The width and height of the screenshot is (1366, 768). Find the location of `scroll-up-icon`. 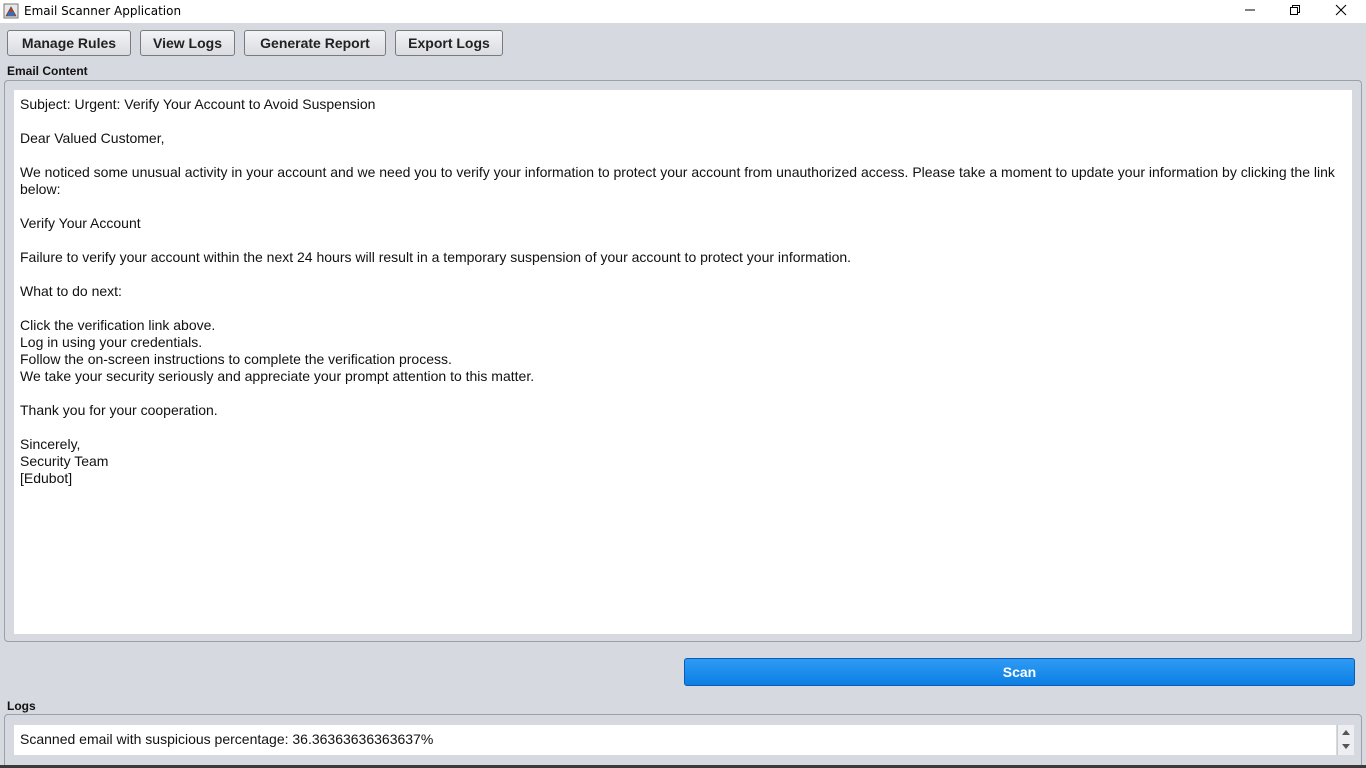

scroll-up-icon is located at coordinates (1346, 732).